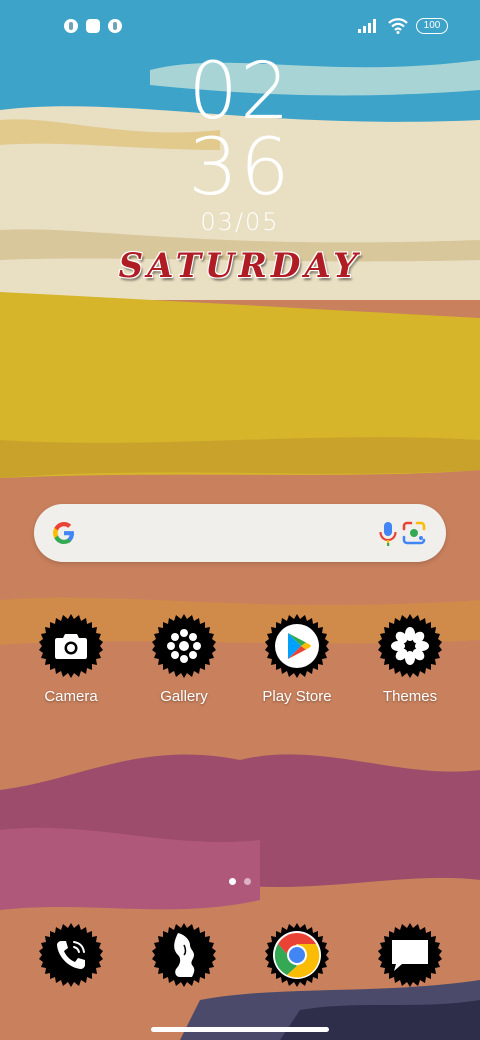 The height and width of the screenshot is (1040, 480). I want to click on chrome-badge, so click(297, 955).